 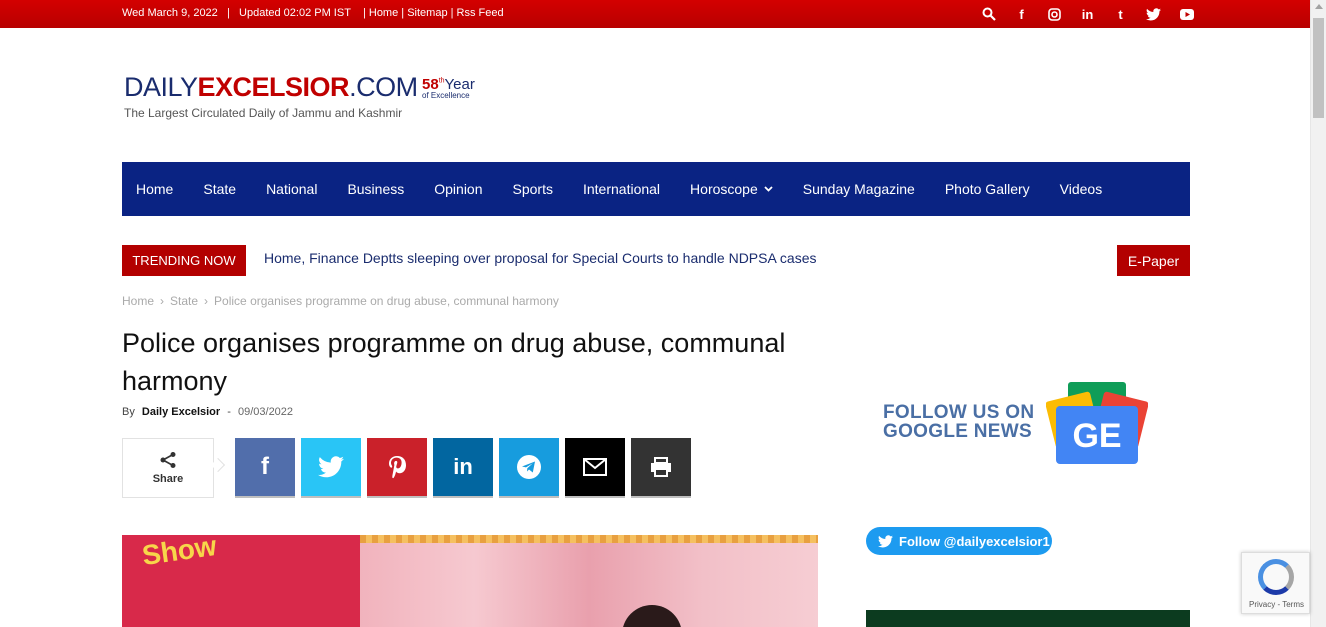 I want to click on share-linkedin-button: in, so click(x=463, y=468).